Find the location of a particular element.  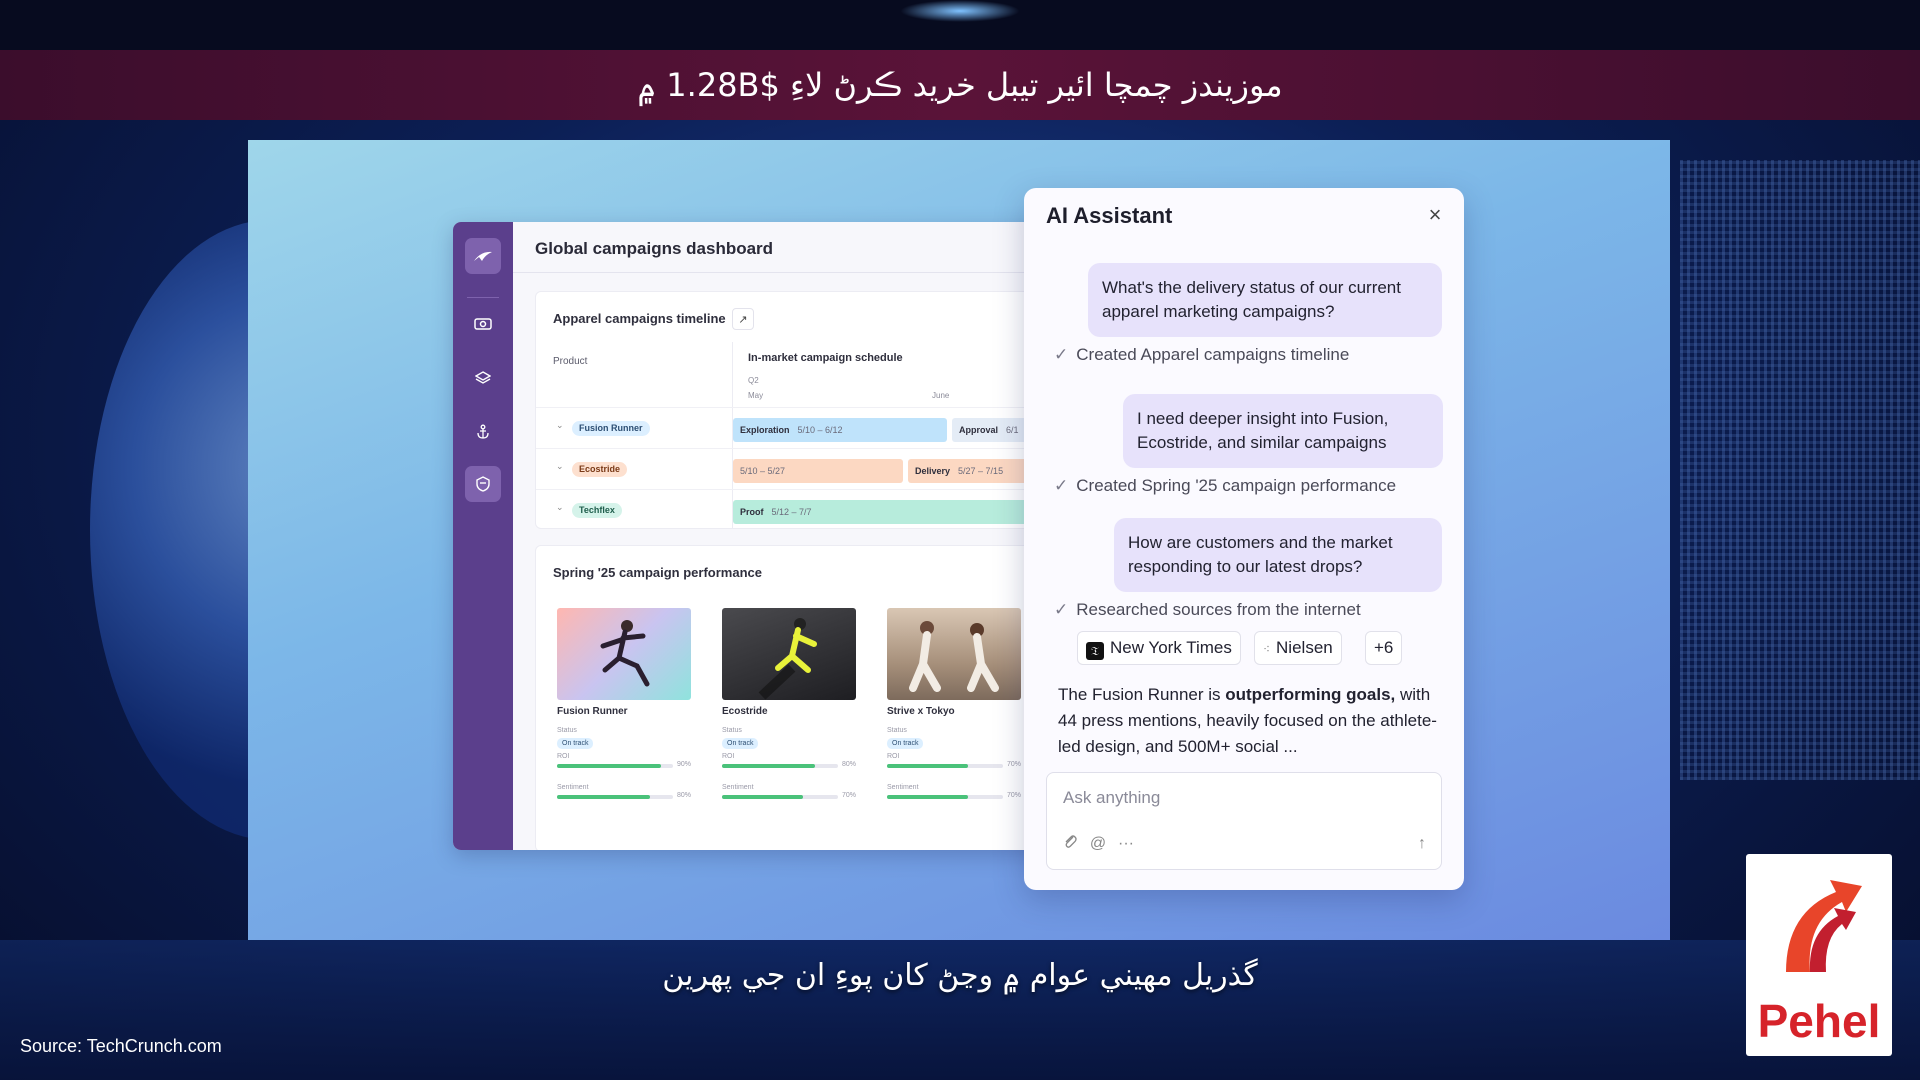

status-note: ✓ Researched sources from the internet is located at coordinates (1207, 610).